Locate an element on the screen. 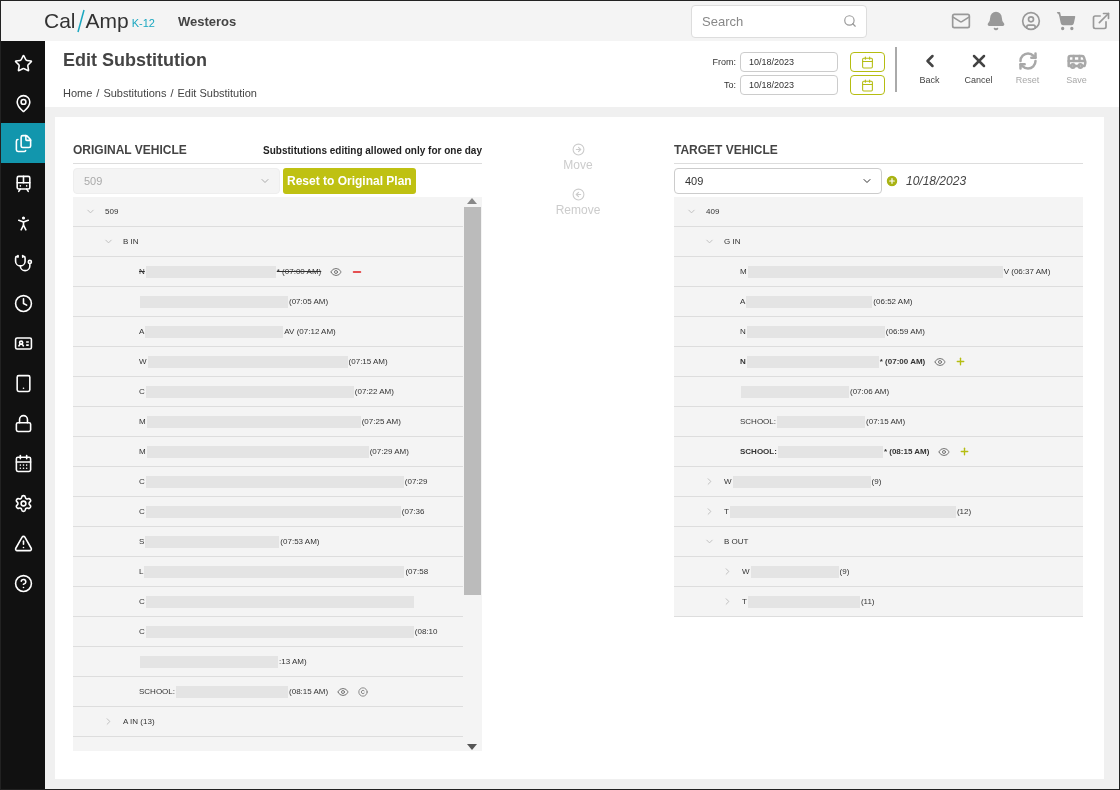 The image size is (1120, 790). stop-row: SCHOOL: (08:15 AM) is located at coordinates (268, 692).